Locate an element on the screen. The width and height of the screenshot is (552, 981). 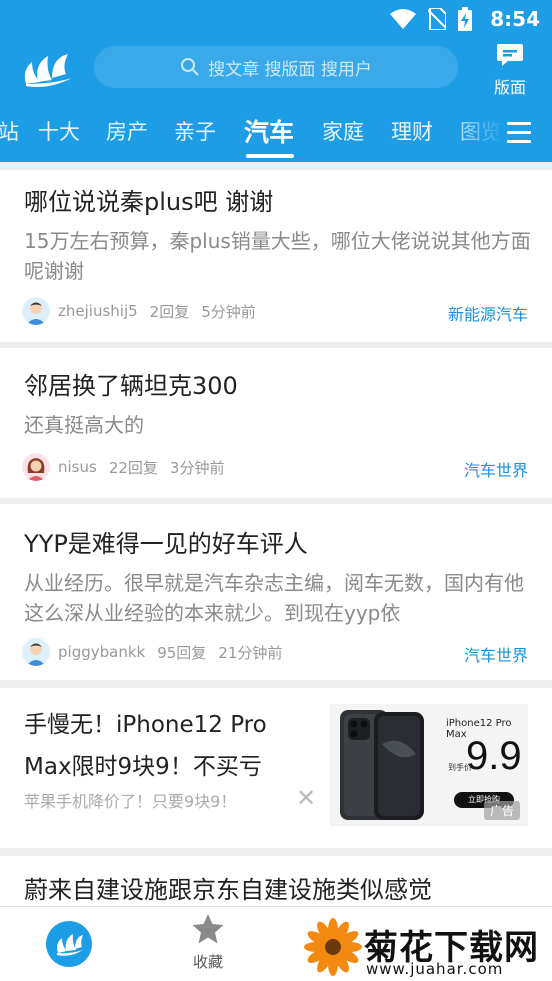
menu-icon is located at coordinates (519, 133).